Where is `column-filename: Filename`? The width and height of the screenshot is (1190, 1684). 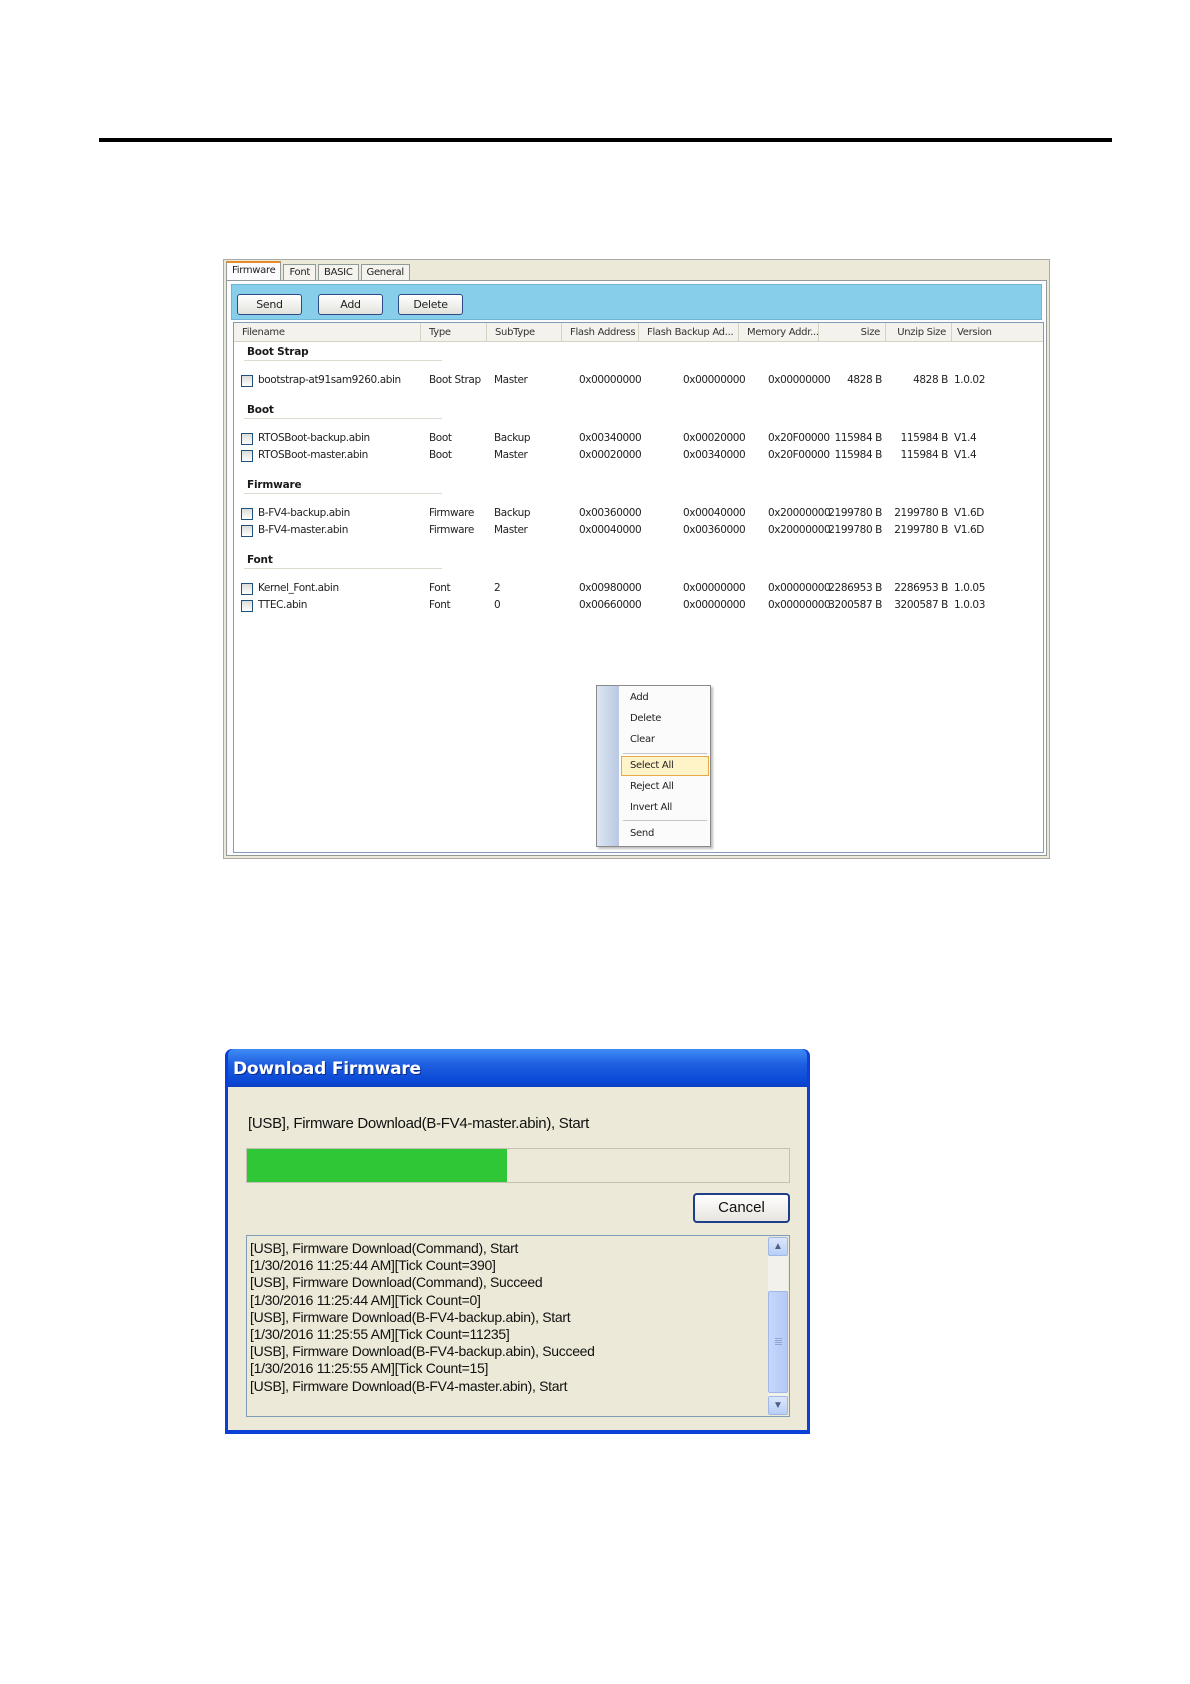
column-filename: Filename is located at coordinates (327, 332).